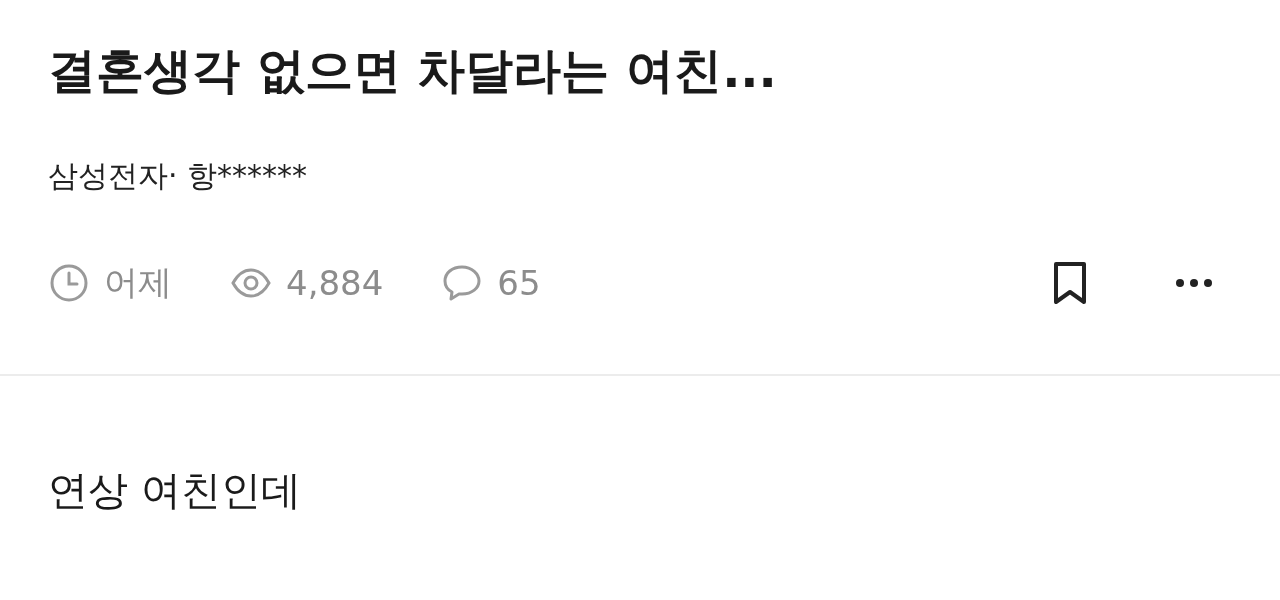 The image size is (1280, 600). What do you see at coordinates (69, 283) in the screenshot?
I see `clock-icon` at bounding box center [69, 283].